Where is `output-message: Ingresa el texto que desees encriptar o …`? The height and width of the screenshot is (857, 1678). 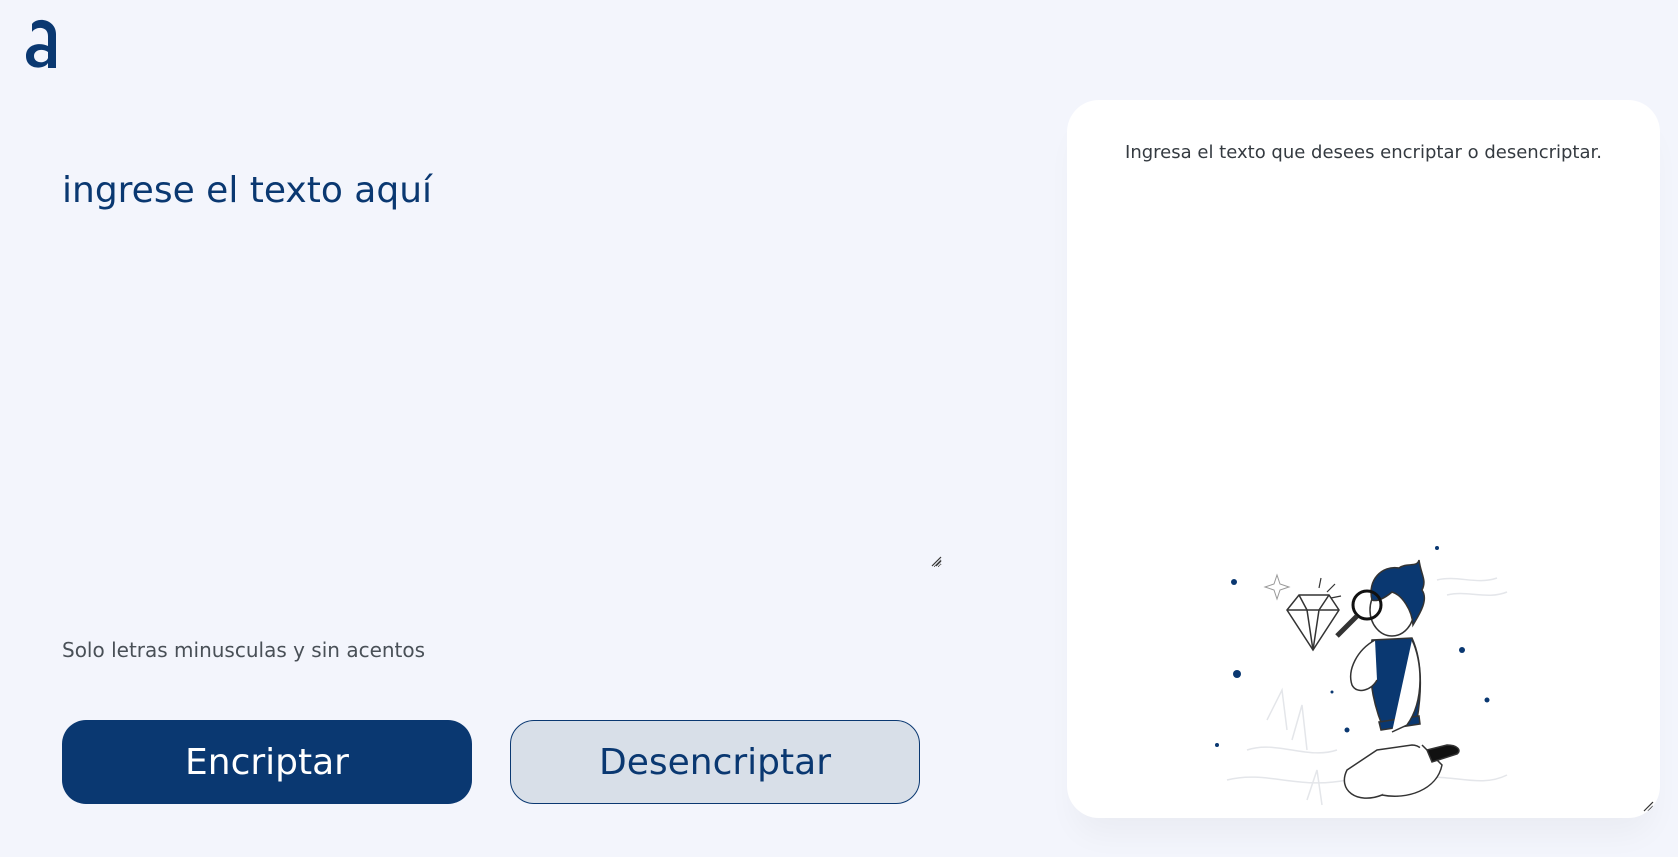 output-message: Ingresa el texto que desees encriptar o … is located at coordinates (1363, 152).